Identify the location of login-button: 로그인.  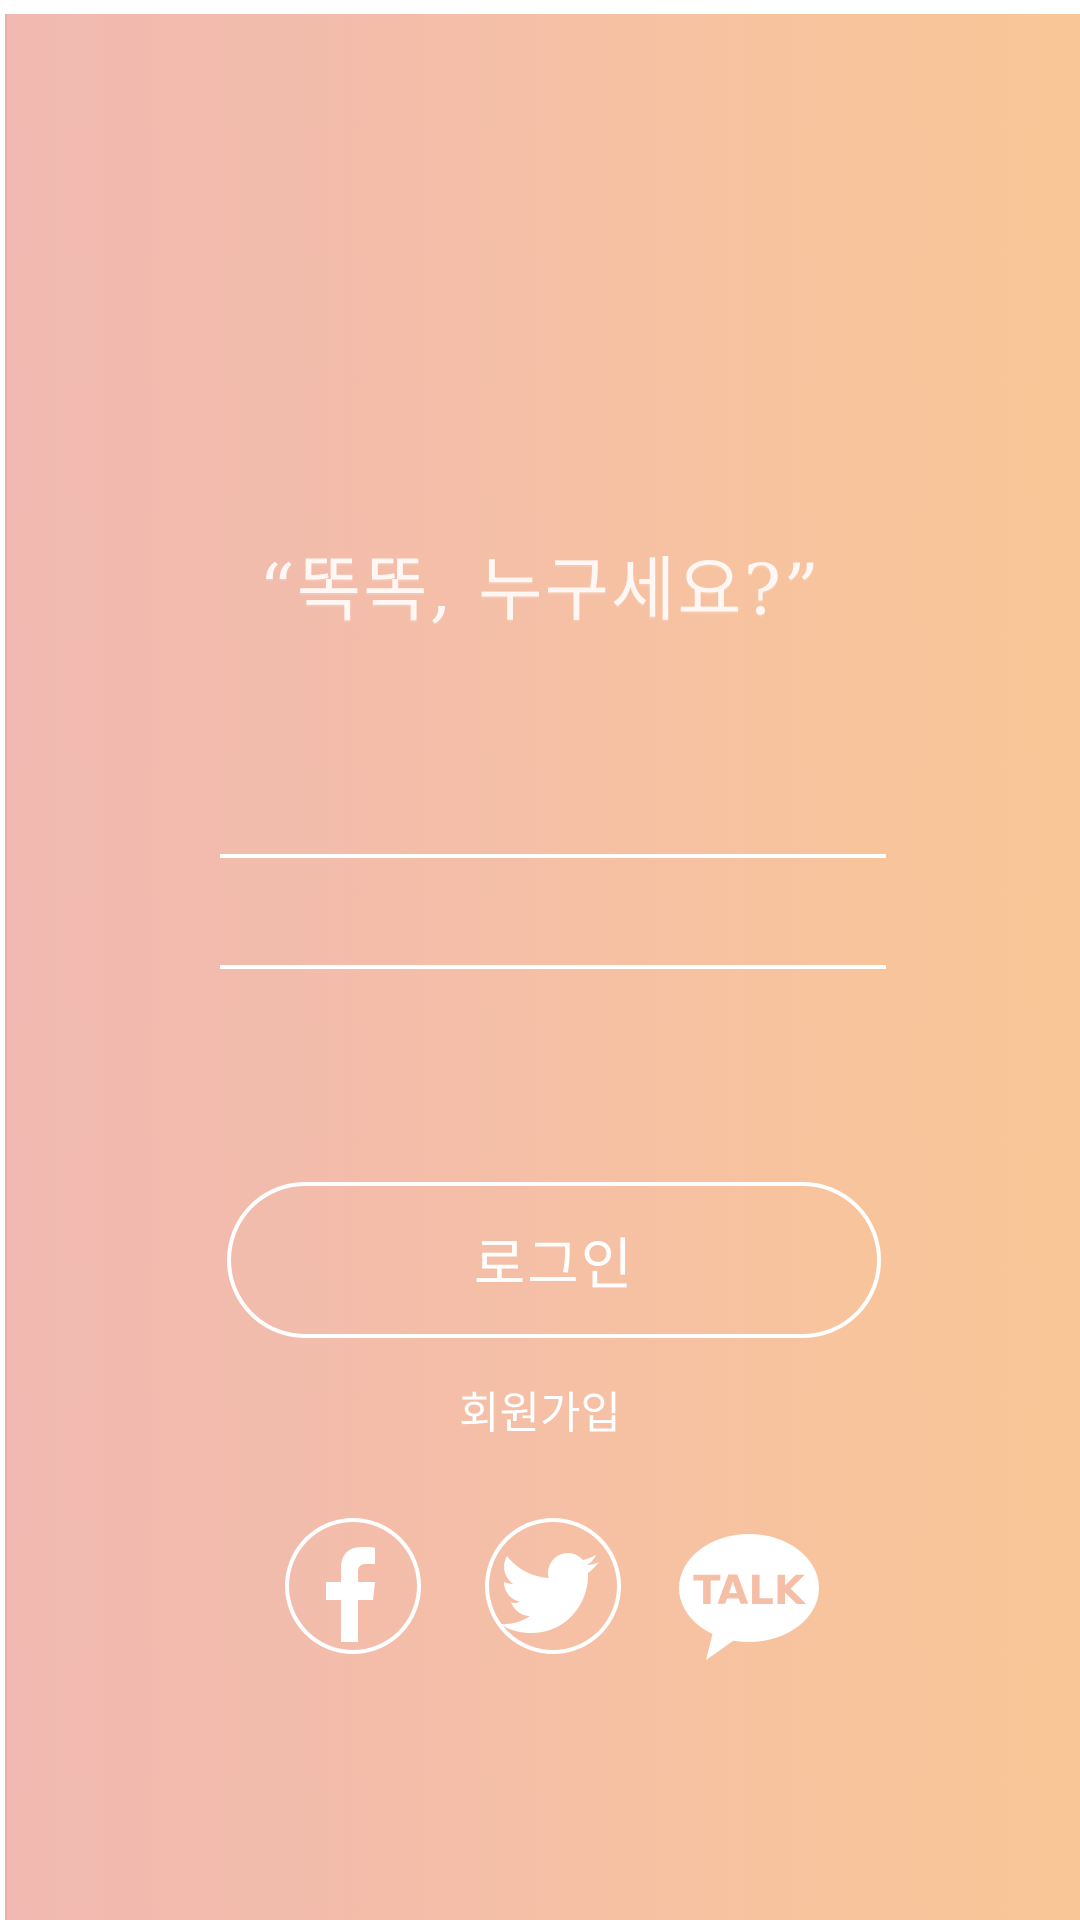
(554, 1260).